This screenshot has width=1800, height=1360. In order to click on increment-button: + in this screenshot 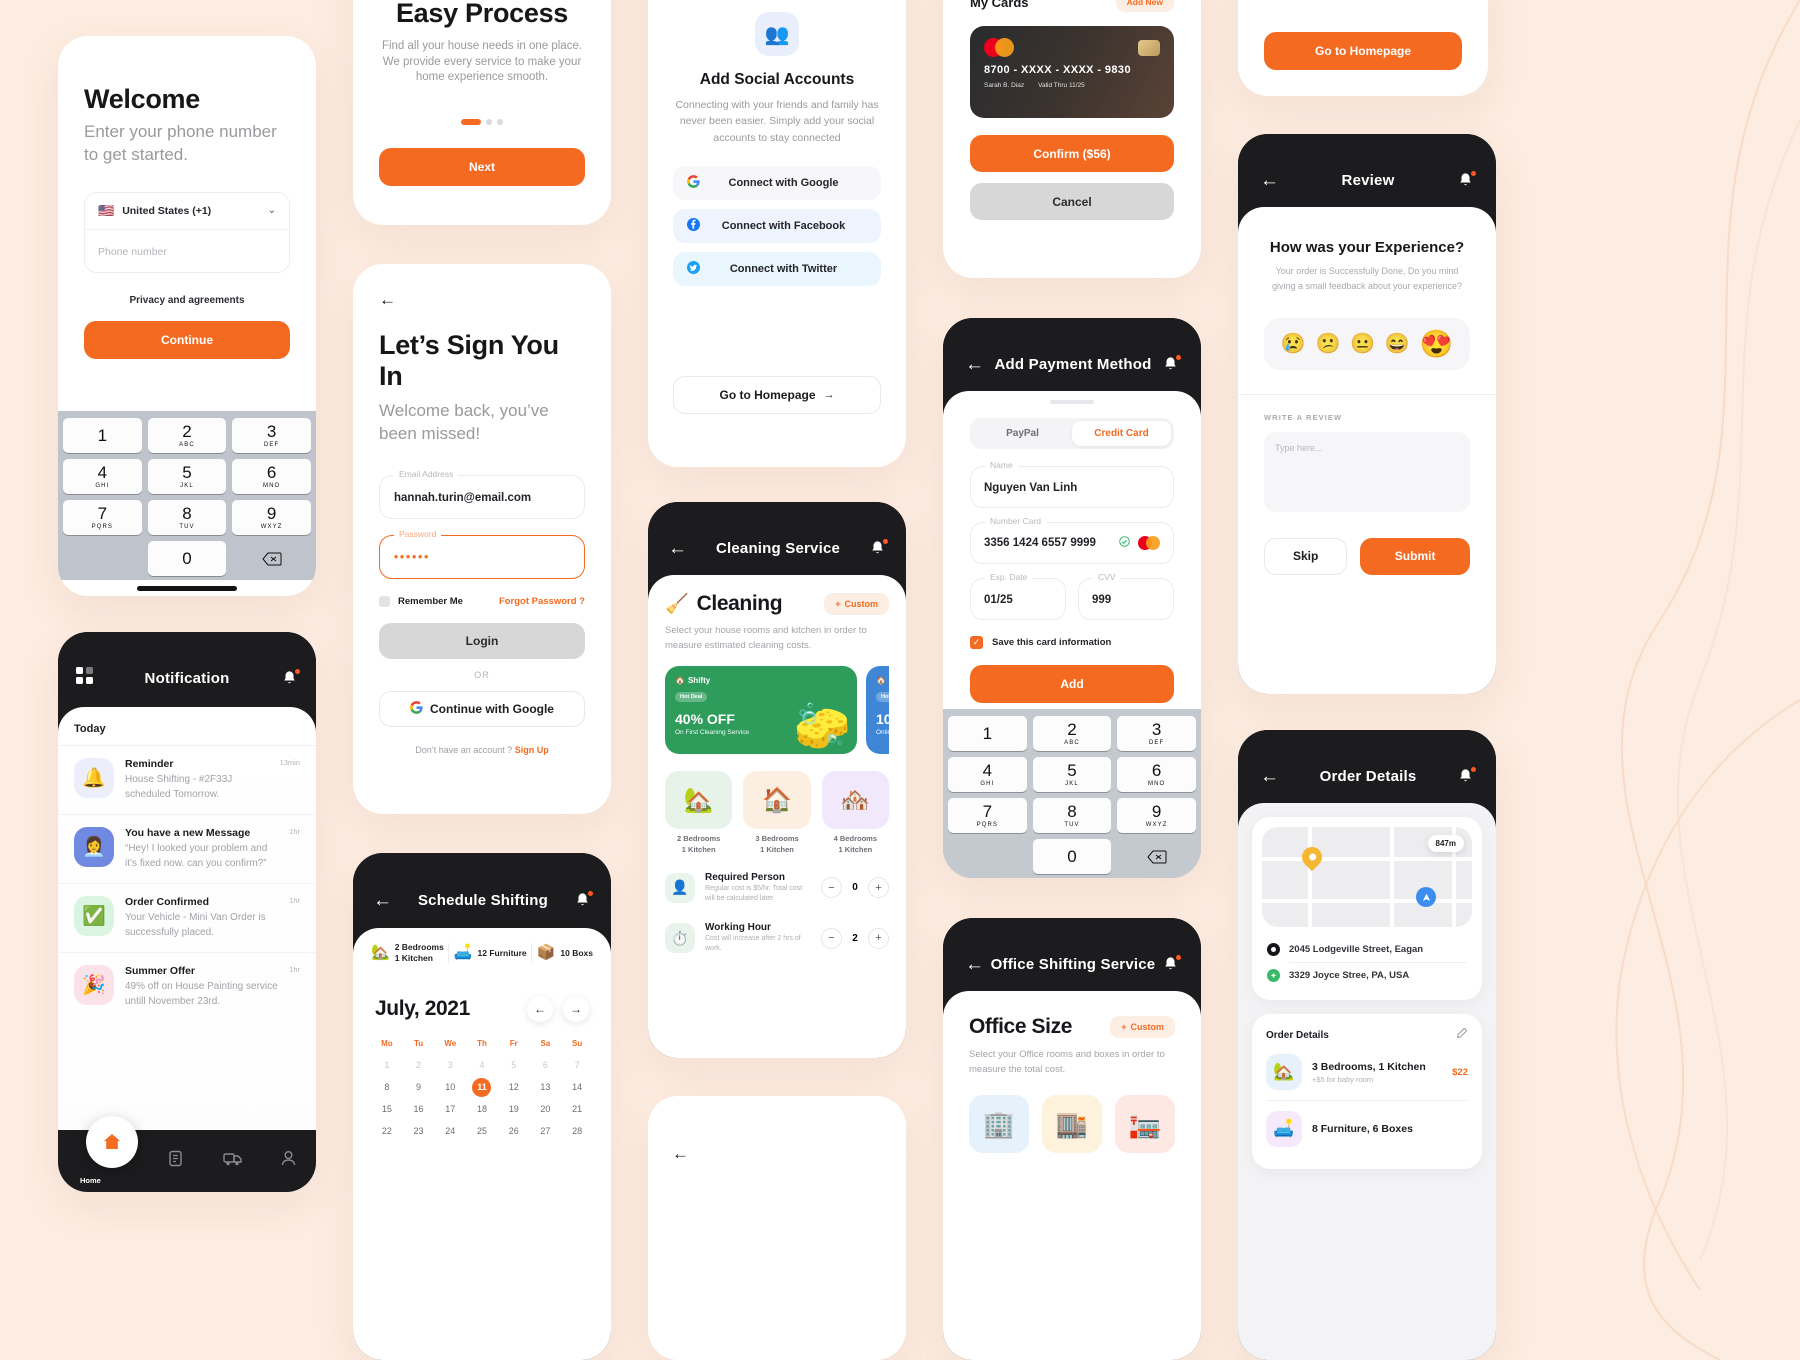, I will do `click(878, 938)`.